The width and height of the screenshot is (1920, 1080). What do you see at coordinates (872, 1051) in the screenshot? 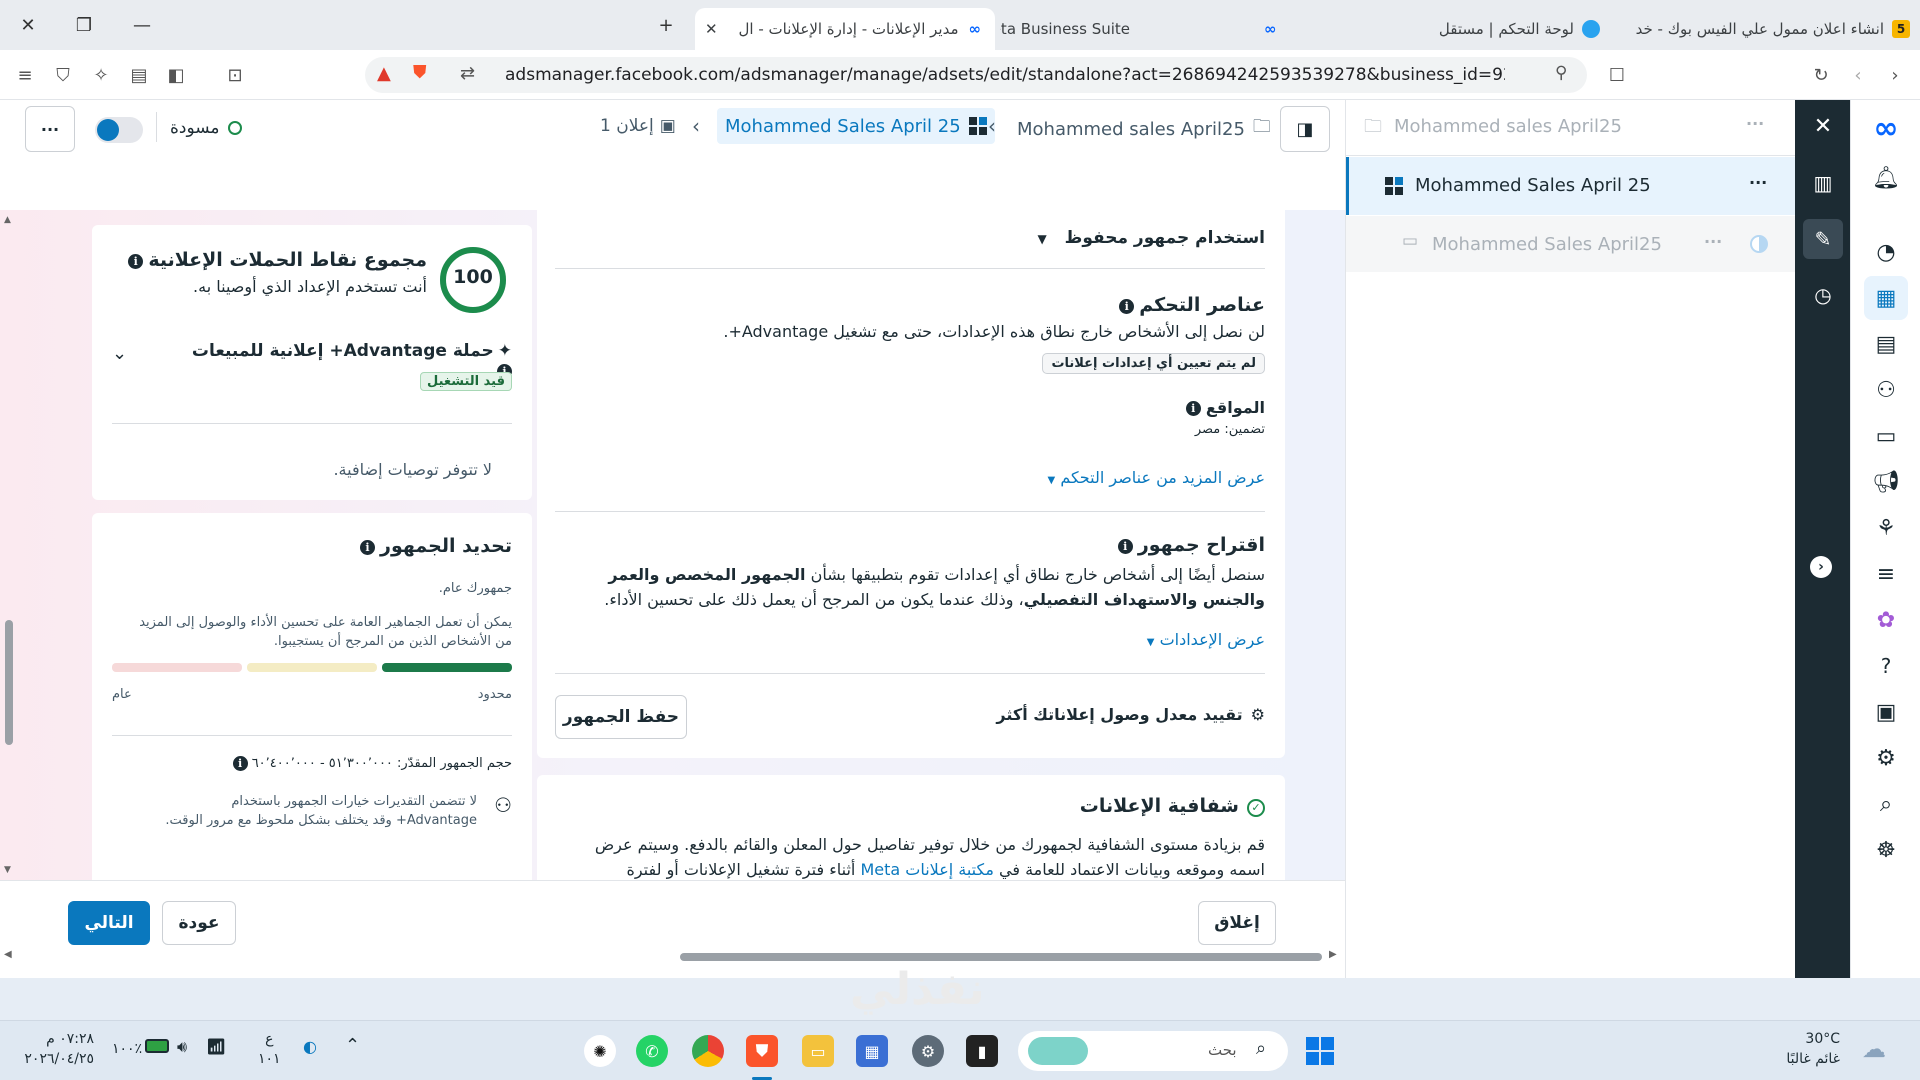
I see `store-icon: ▦` at bounding box center [872, 1051].